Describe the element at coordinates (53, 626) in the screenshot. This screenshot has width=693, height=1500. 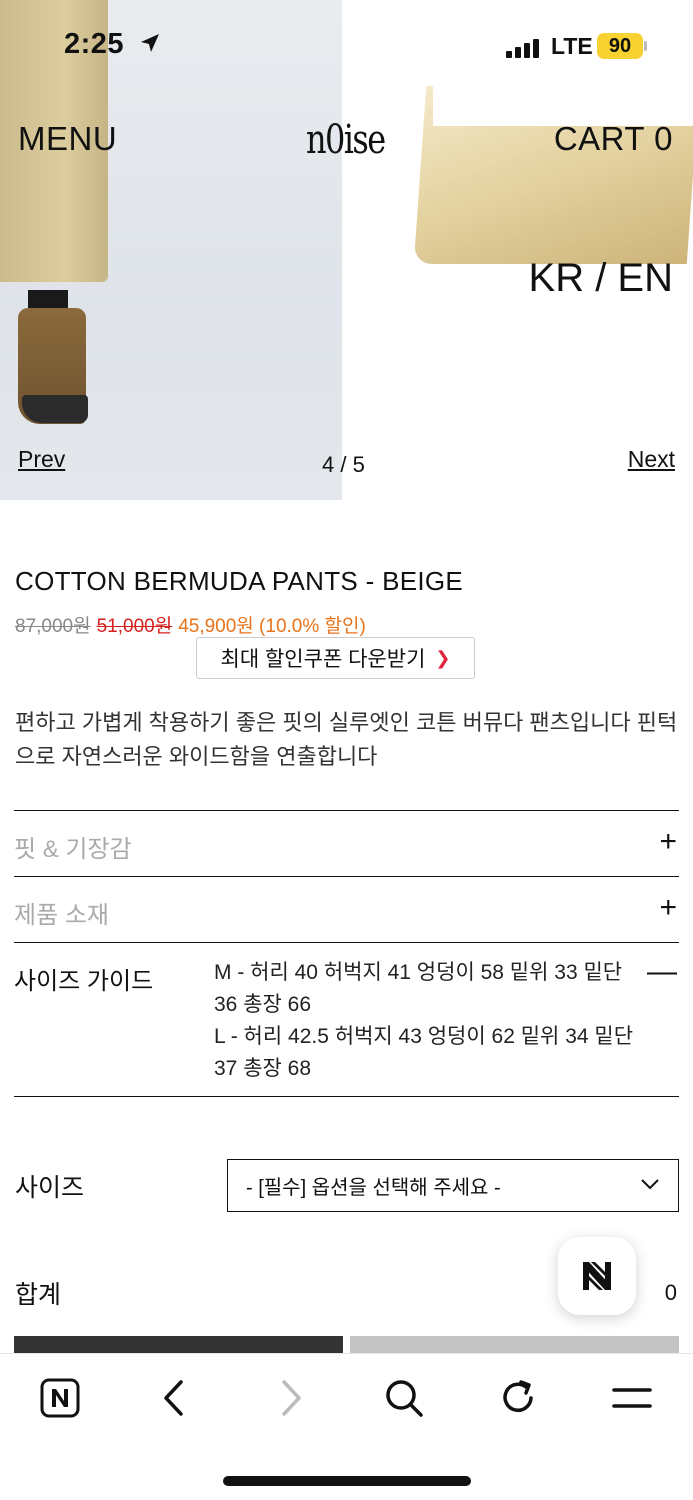
I see `price-original: 87,000원` at that location.